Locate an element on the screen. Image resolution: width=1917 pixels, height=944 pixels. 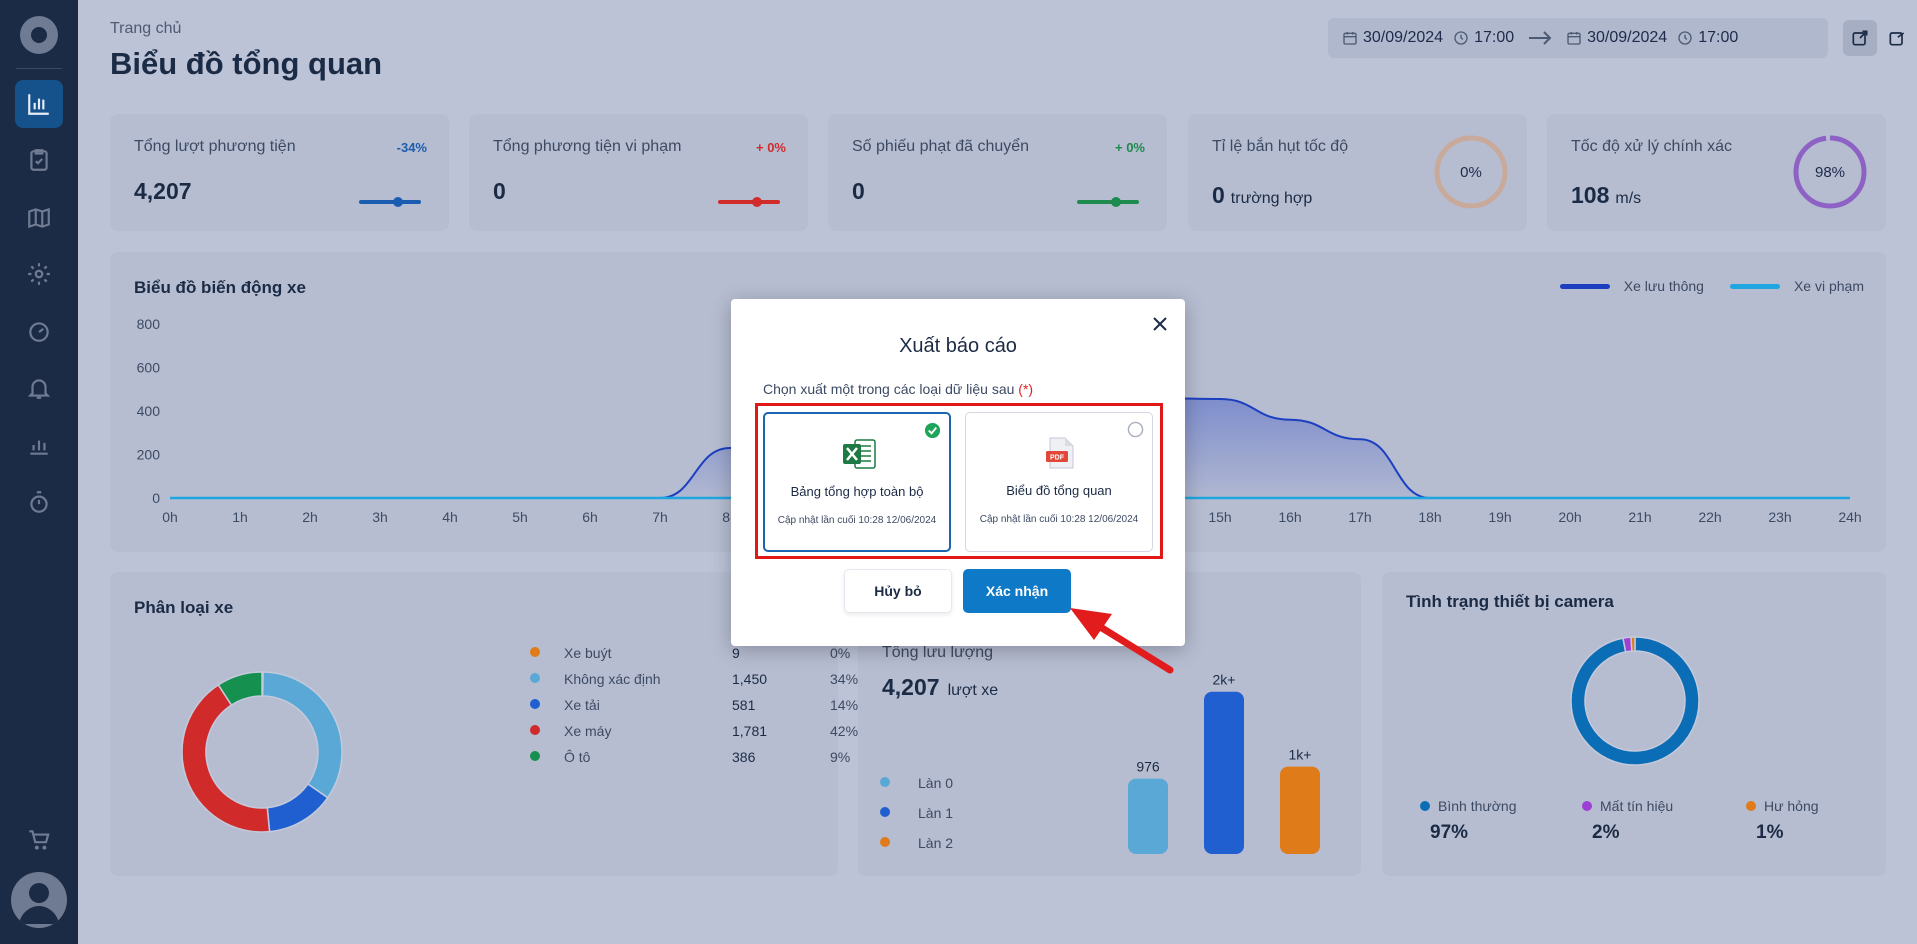
x-tick-label: 3h is located at coordinates (380, 517).